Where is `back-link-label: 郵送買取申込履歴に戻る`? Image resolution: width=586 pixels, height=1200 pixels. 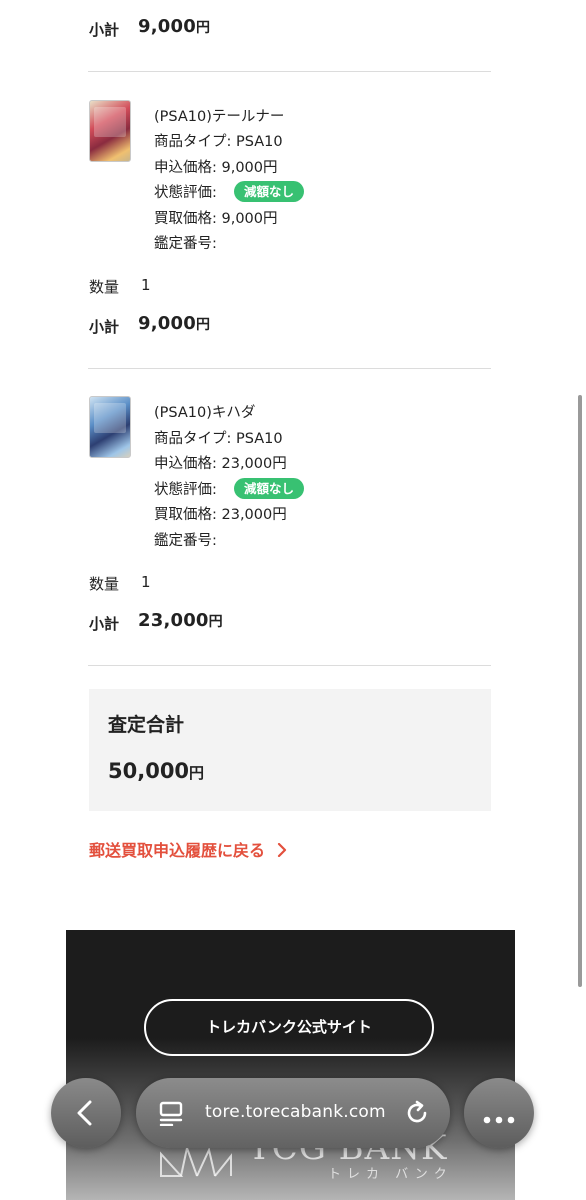
back-link-label: 郵送買取申込履歴に戻る is located at coordinates (177, 850).